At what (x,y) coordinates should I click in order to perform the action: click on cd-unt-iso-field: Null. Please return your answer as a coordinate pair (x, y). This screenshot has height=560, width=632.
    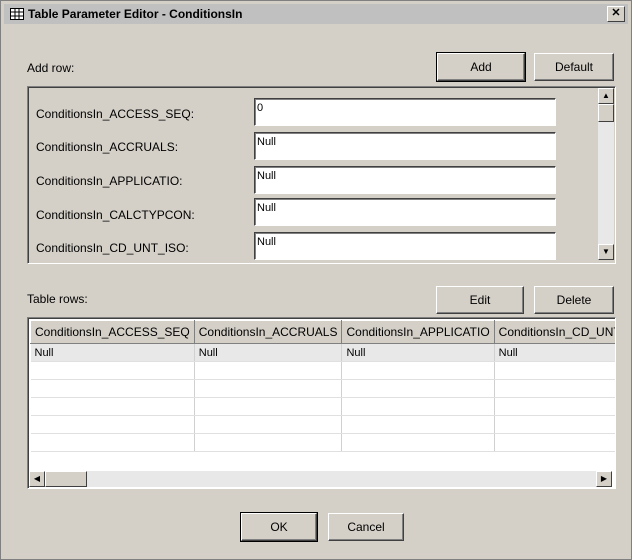
    Looking at the image, I should click on (405, 246).